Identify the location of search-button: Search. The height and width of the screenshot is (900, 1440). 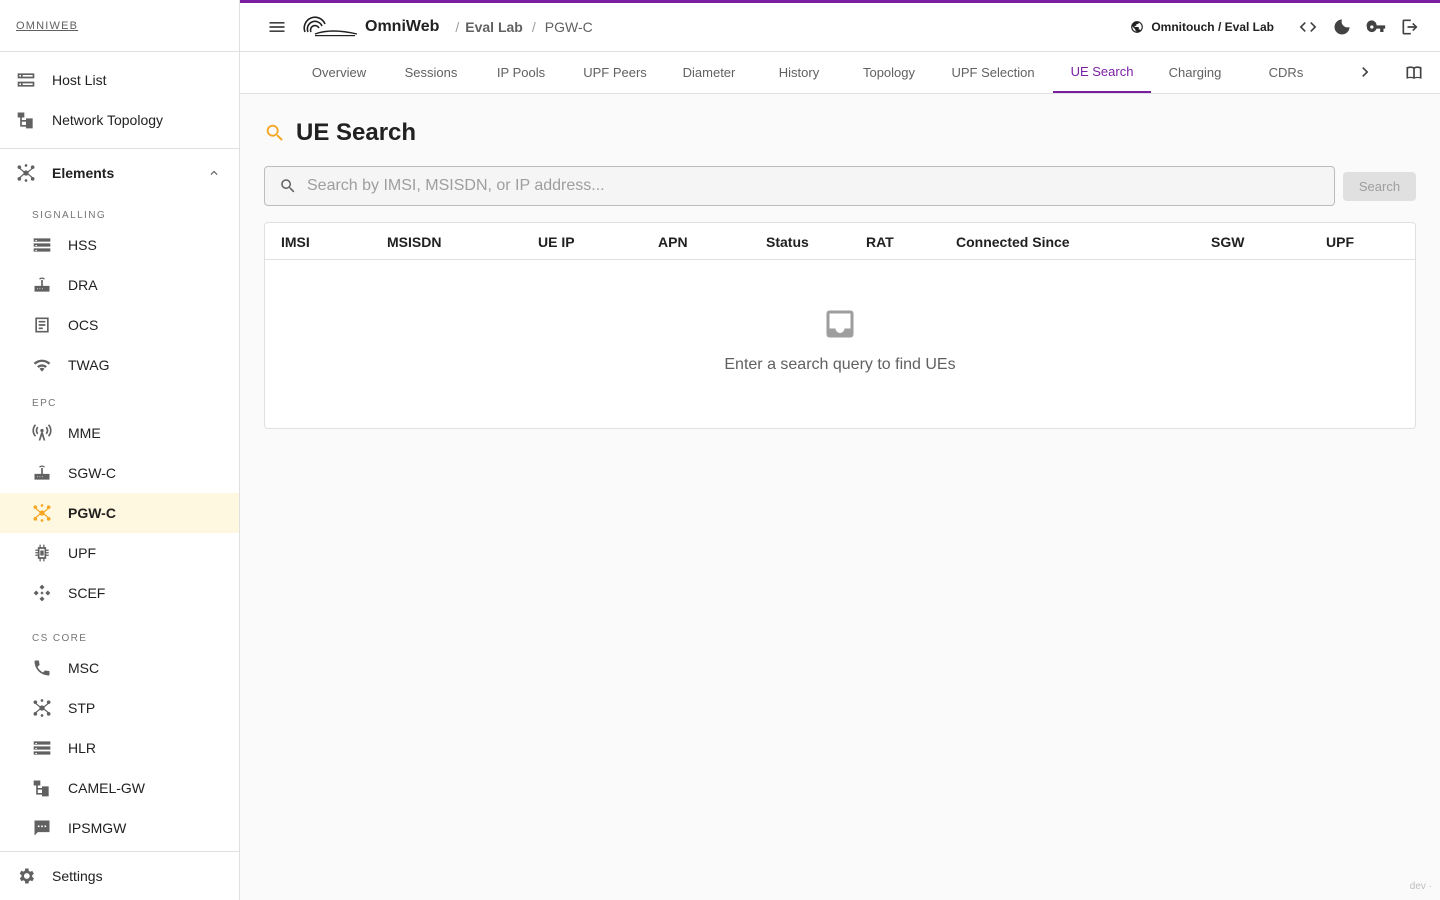
(1379, 186).